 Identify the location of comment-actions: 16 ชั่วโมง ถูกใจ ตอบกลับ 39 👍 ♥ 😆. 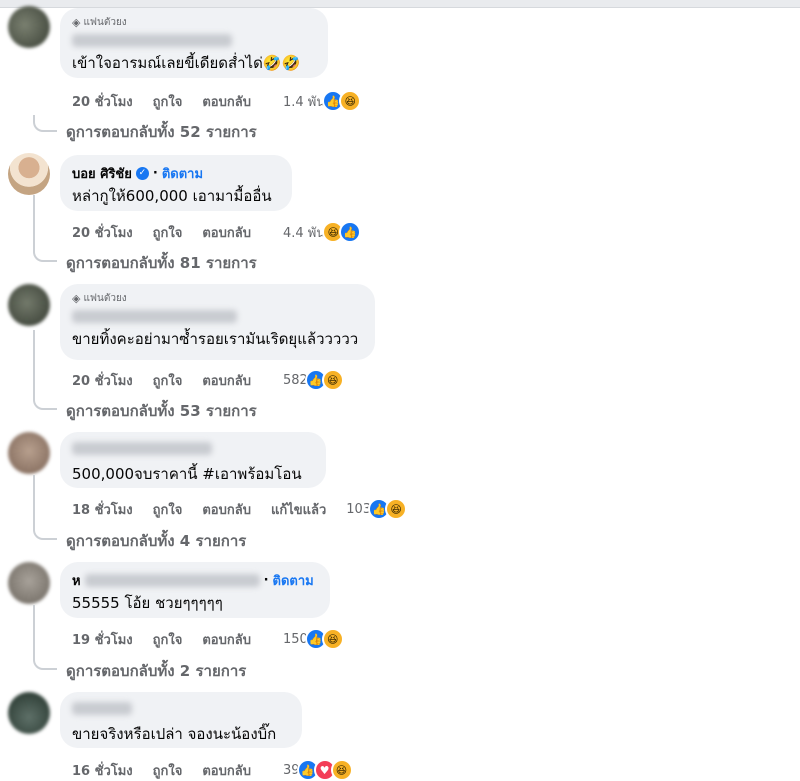
(212, 770).